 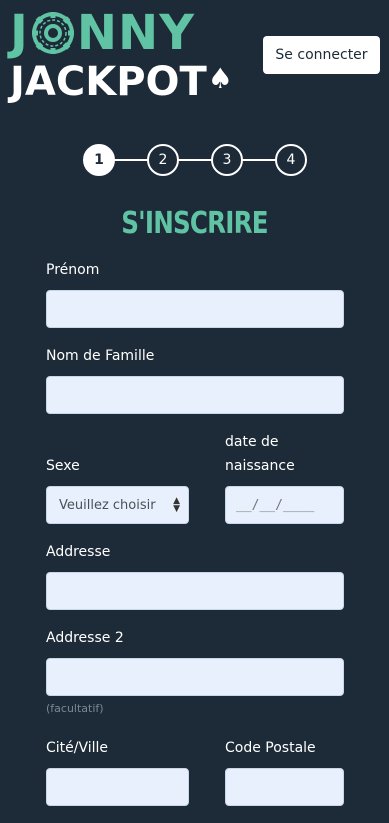 What do you see at coordinates (78, 552) in the screenshot?
I see `address-label: Addresse` at bounding box center [78, 552].